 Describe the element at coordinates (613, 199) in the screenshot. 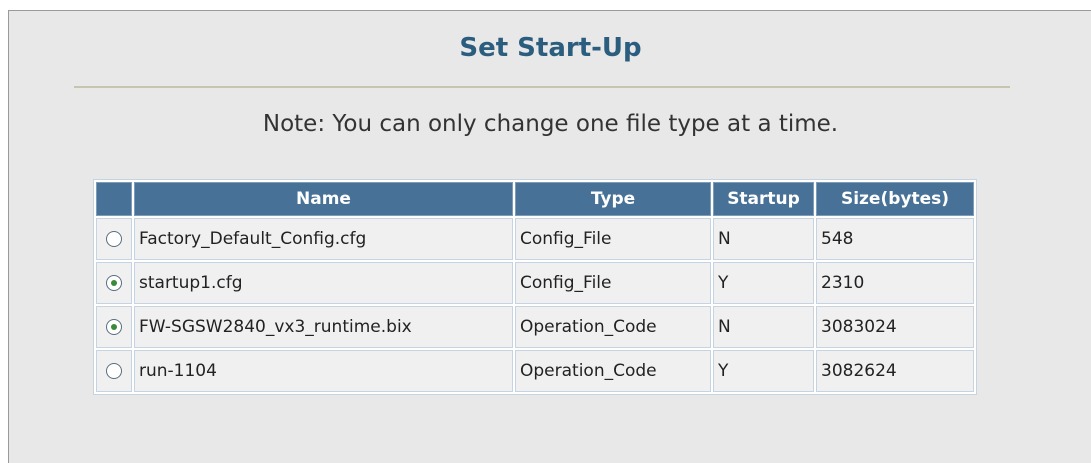

I see `header-type: Type` at that location.